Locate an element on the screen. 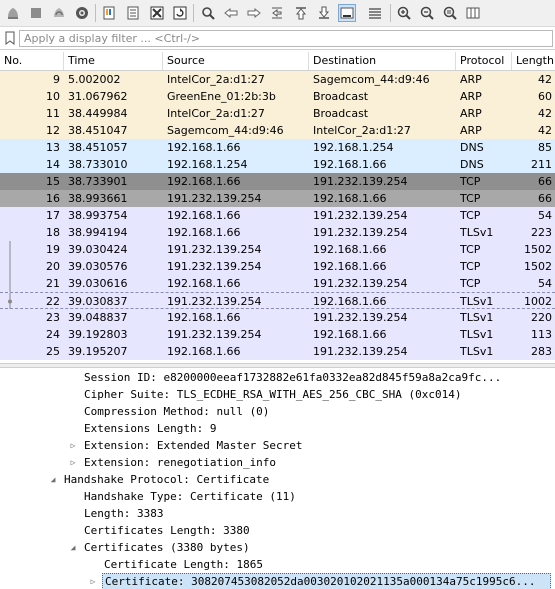  packet-cell-len: 223 is located at coordinates (541, 232).